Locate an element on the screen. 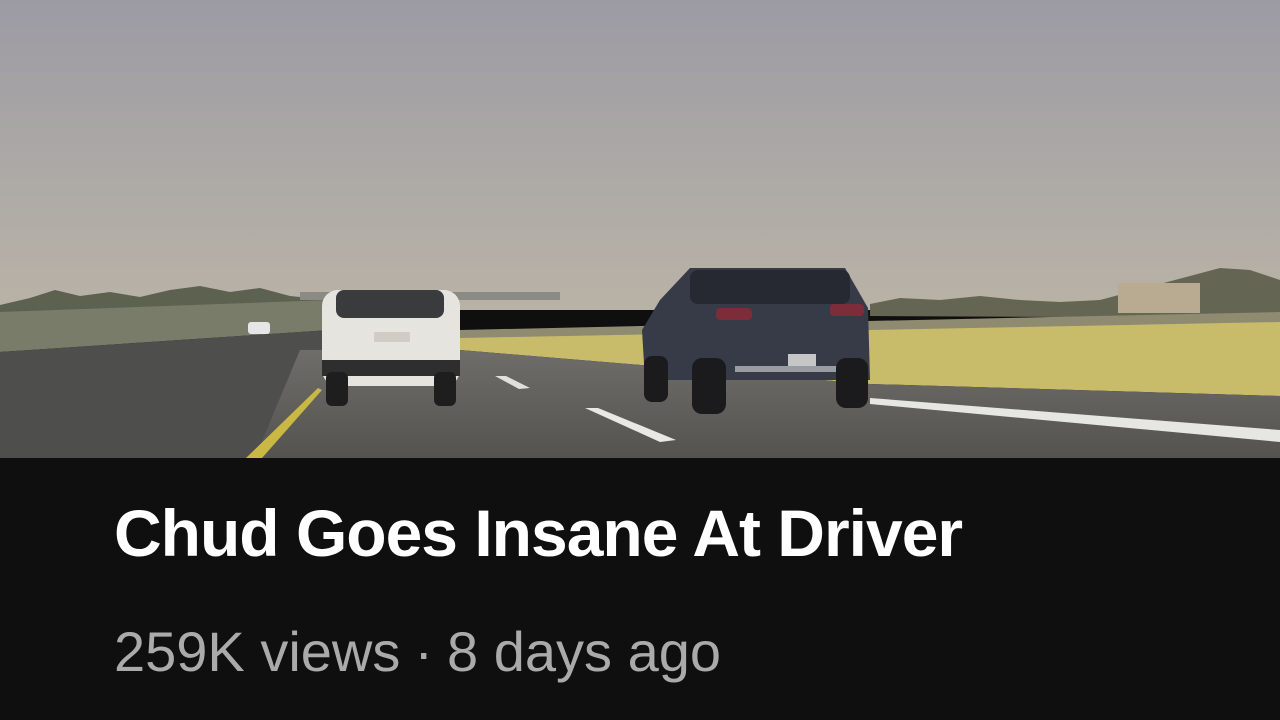  video-title: Chud Goes Insane At Driver is located at coordinates (538, 533).